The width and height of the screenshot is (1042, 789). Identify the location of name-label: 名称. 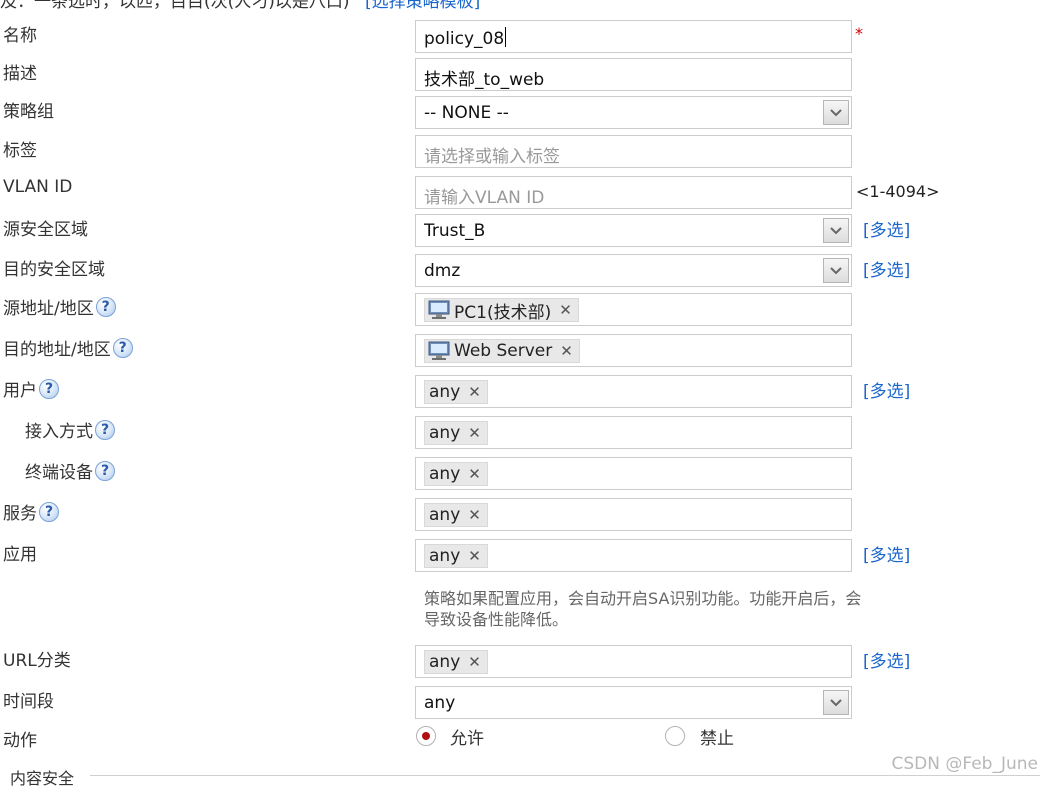
(20, 36).